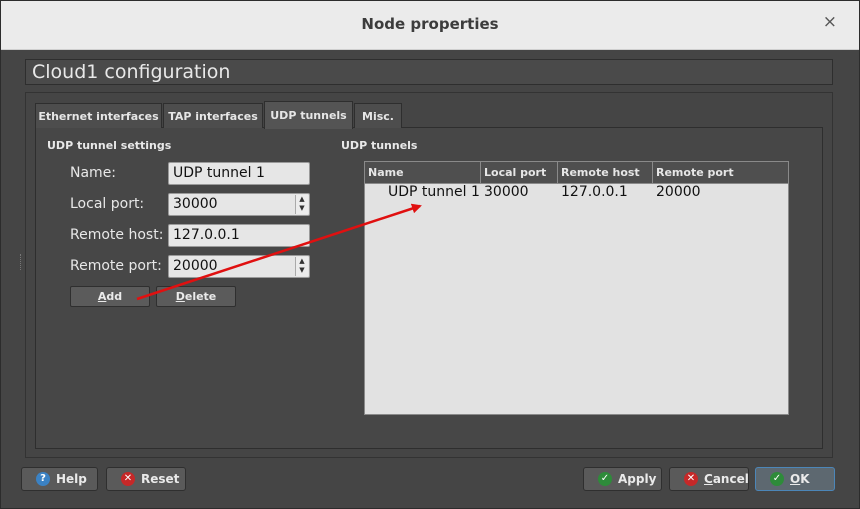  Describe the element at coordinates (180, 296) in the screenshot. I see `delete-mnemonic: D` at that location.